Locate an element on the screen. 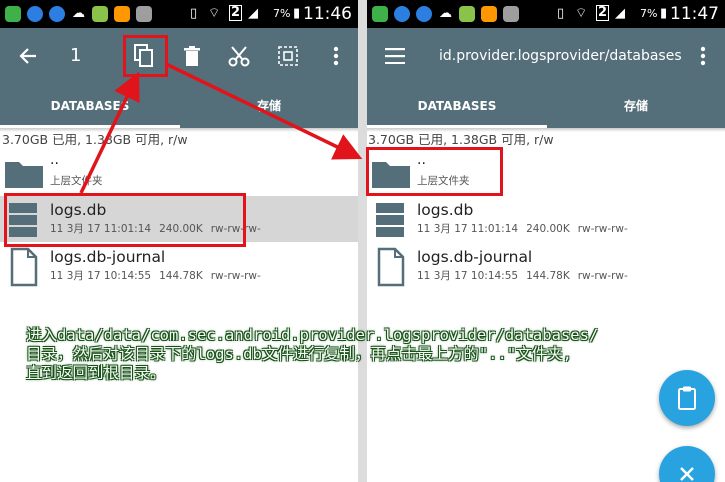  caption-line: 直到返回到根目录。 is located at coordinates (96, 373).